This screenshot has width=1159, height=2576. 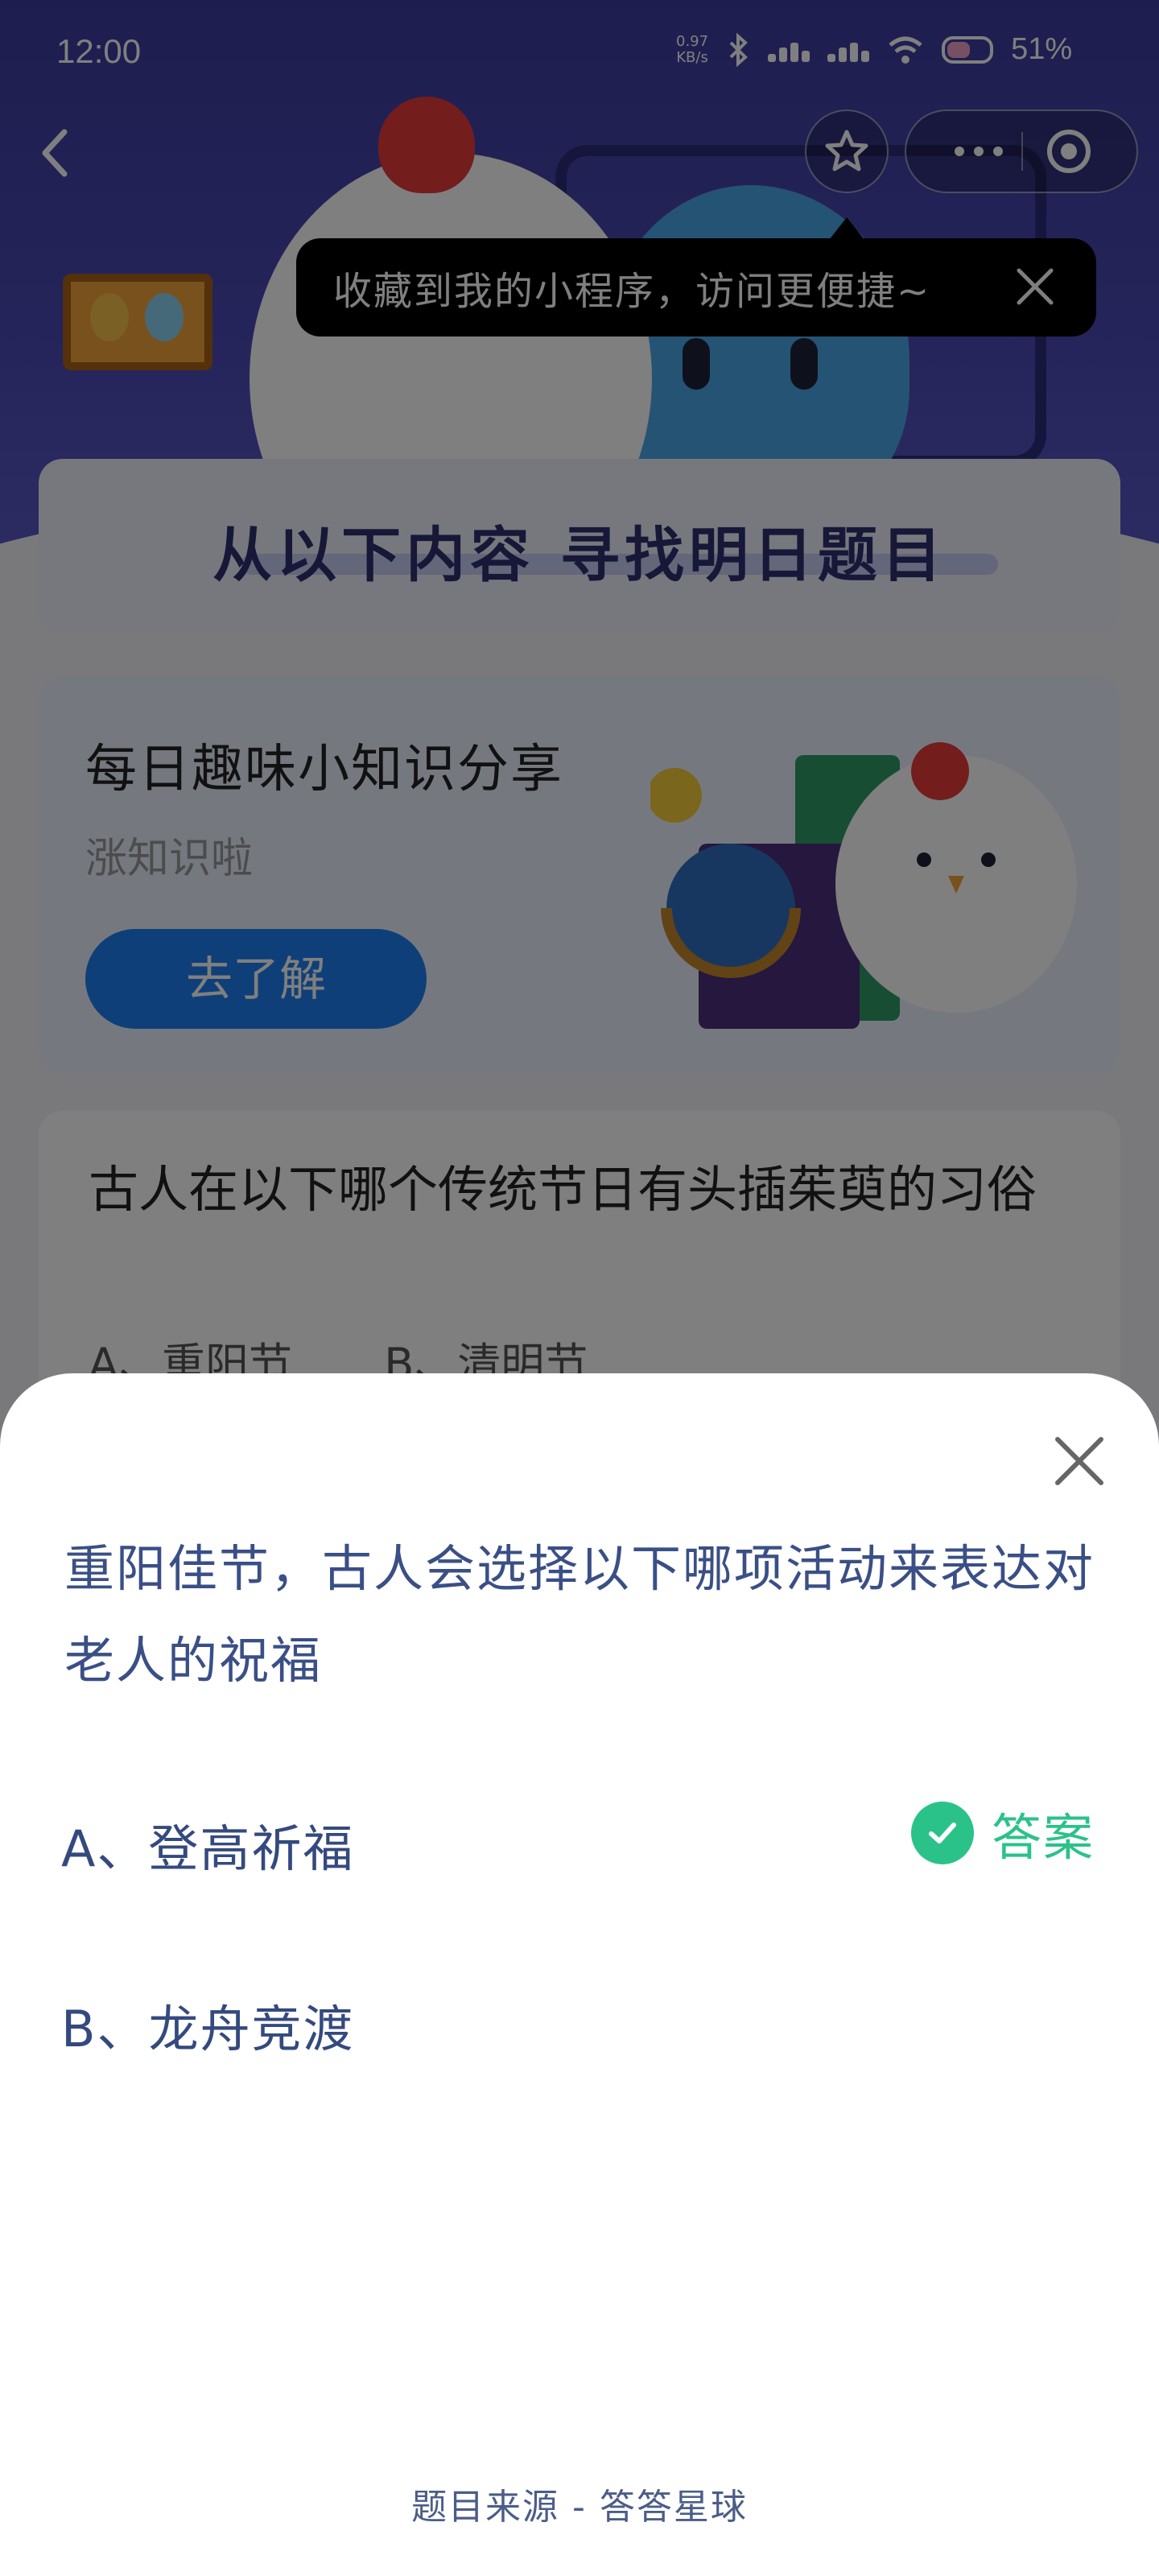 What do you see at coordinates (208, 2024) in the screenshot?
I see `option-b: B、龙舟竞渡` at bounding box center [208, 2024].